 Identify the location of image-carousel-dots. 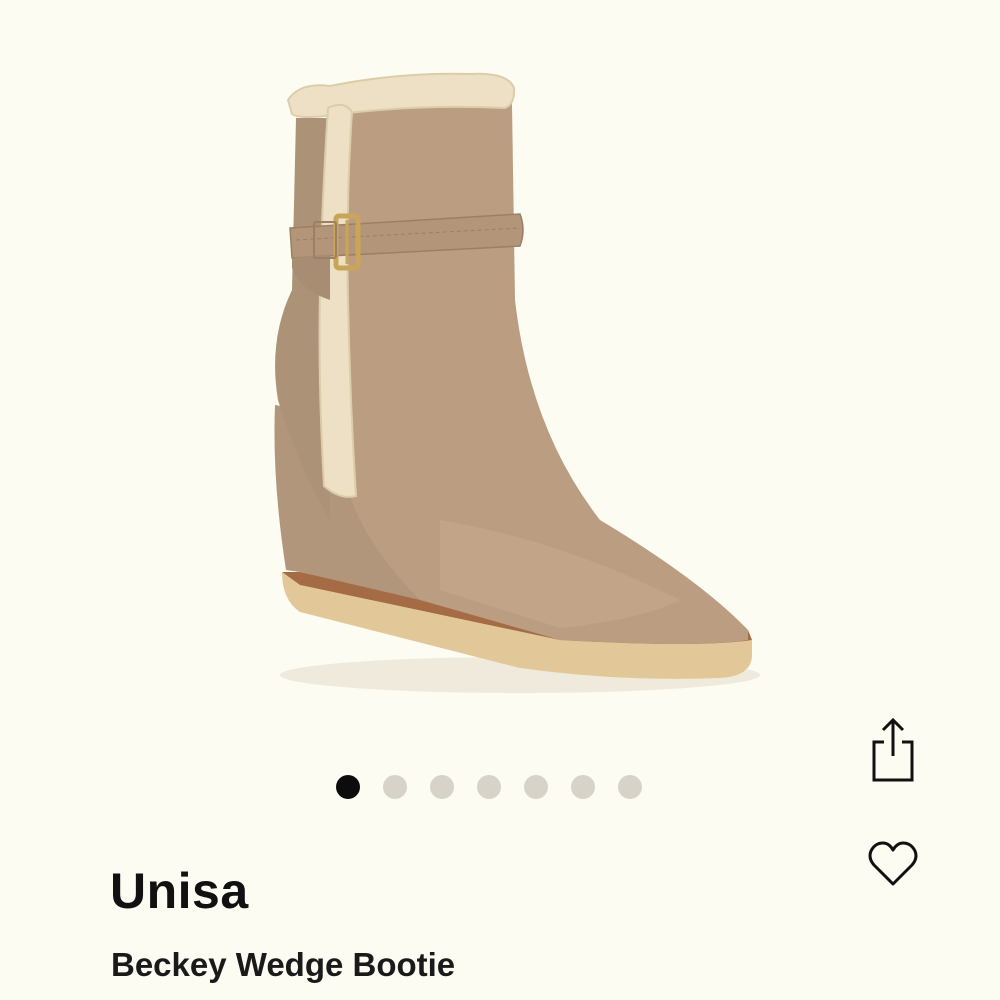
(489, 787).